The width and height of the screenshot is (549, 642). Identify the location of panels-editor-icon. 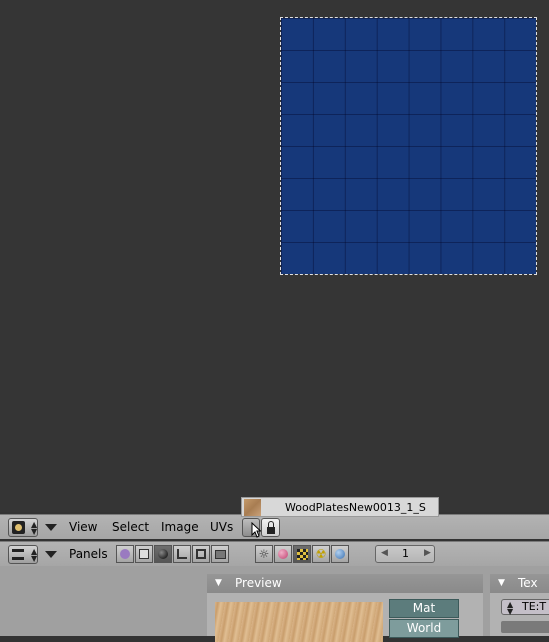
(18, 554).